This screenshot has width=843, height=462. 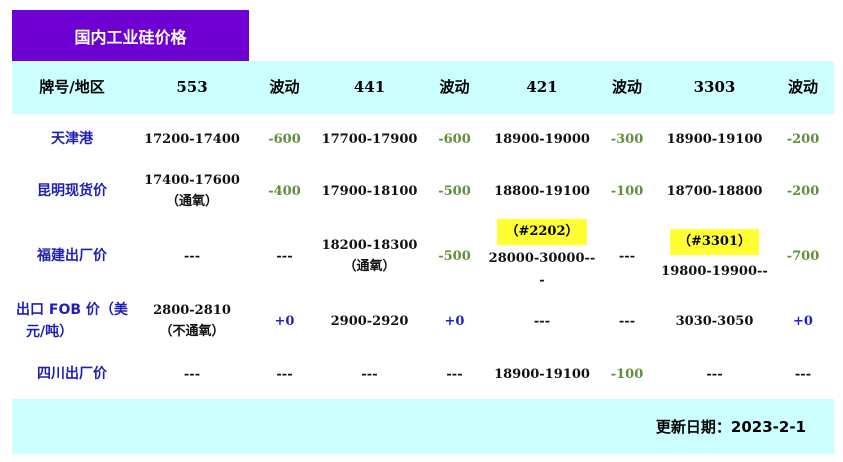 I want to click on header-change-441: 波动, so click(x=454, y=87).